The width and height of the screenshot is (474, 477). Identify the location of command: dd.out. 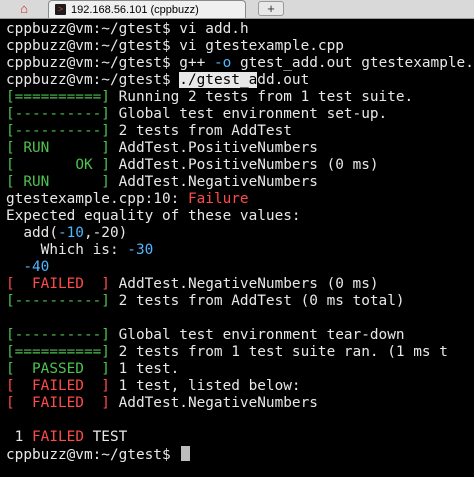
(283, 80).